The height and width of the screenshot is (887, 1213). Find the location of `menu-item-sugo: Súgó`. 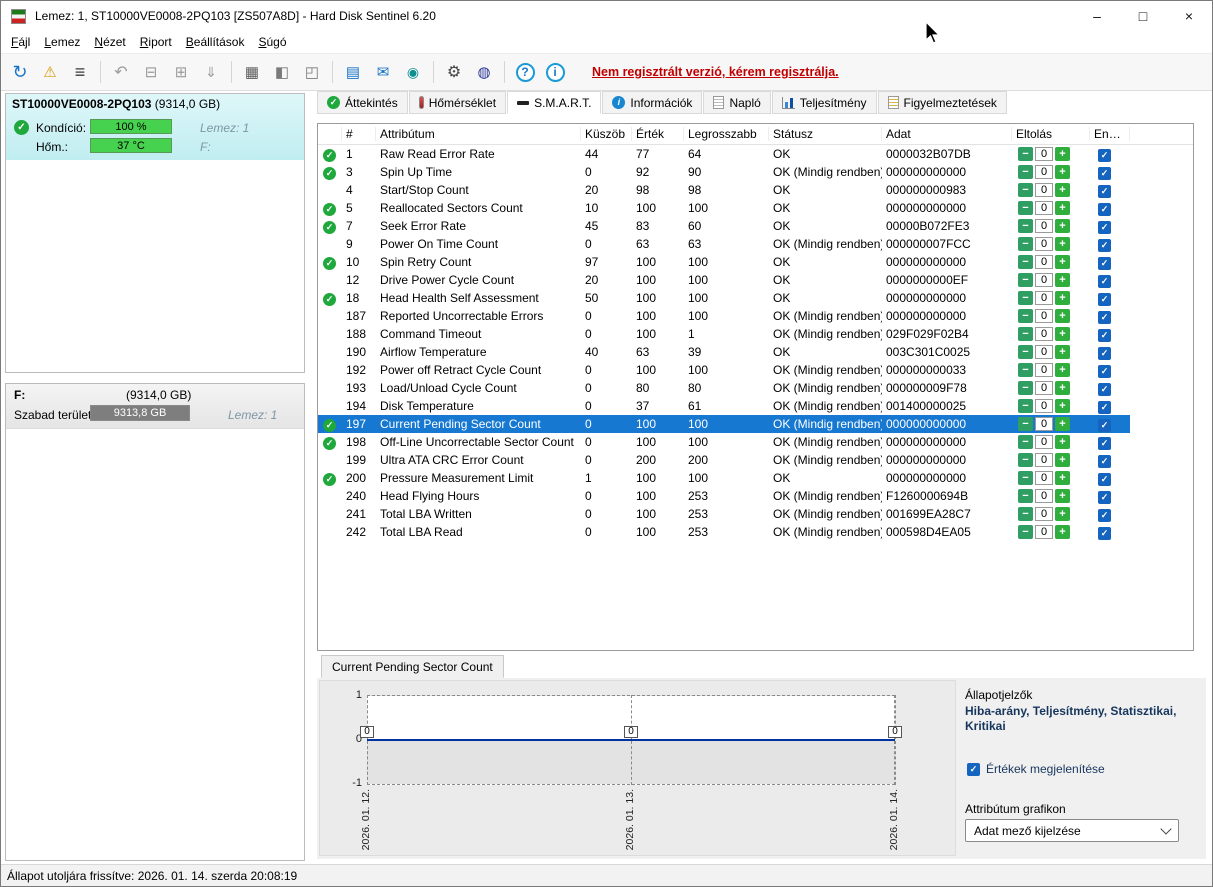

menu-item-sugo: Súgó is located at coordinates (272, 42).